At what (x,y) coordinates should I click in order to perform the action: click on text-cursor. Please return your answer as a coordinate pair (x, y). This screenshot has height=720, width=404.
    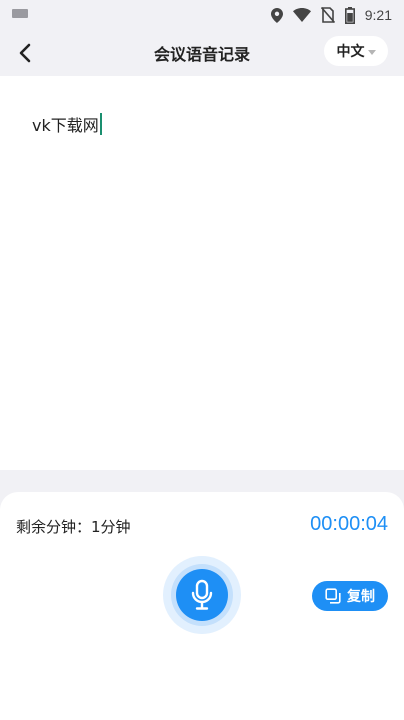
    Looking at the image, I should click on (100, 124).